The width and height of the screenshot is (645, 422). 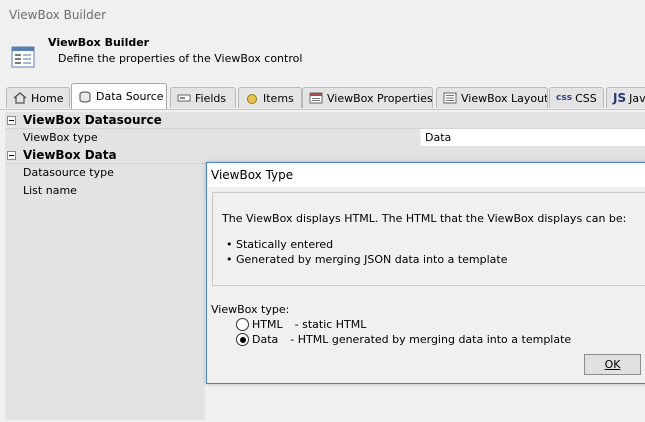 I want to click on tab-viewbox-layout: ViewBox Layout, so click(x=492, y=97).